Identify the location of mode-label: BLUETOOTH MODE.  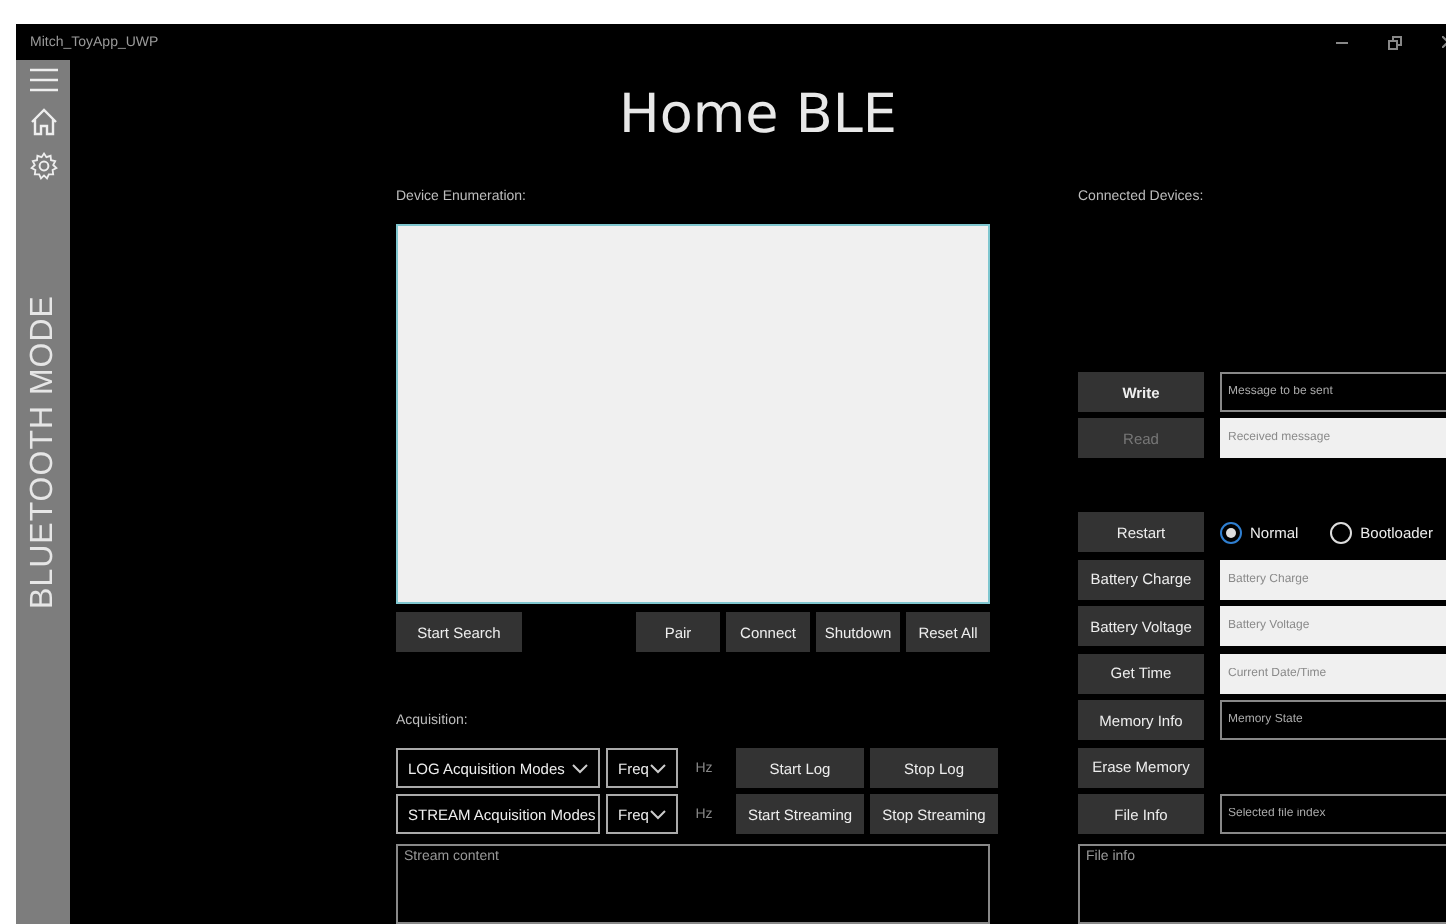
(43, 452).